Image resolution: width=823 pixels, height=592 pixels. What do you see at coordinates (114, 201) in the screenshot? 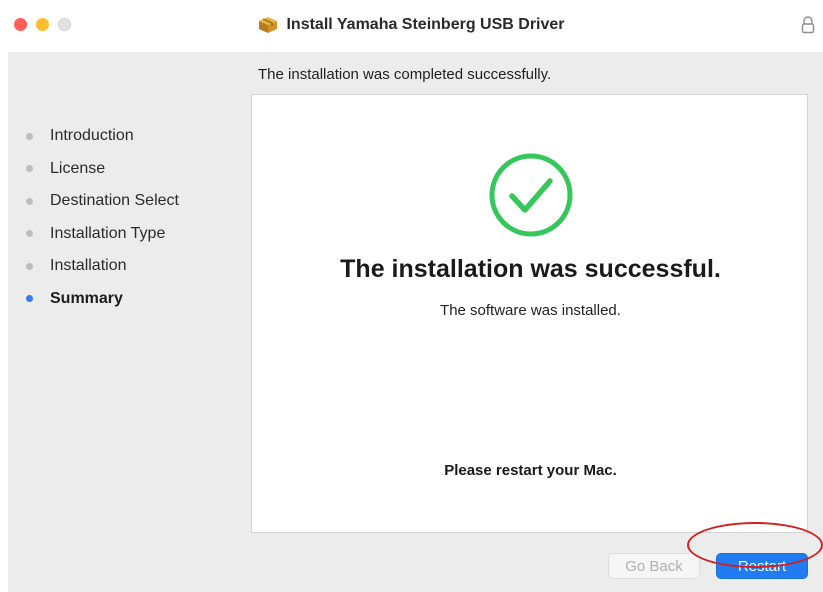
I see `step-label: Destination Select` at bounding box center [114, 201].